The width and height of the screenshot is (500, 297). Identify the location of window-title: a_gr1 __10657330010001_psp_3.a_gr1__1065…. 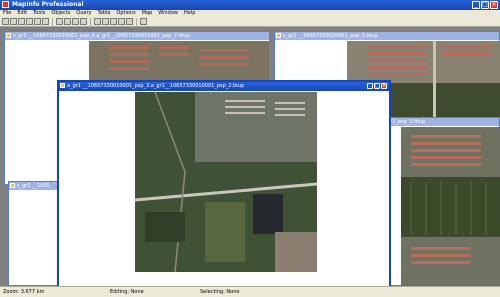
(224, 86).